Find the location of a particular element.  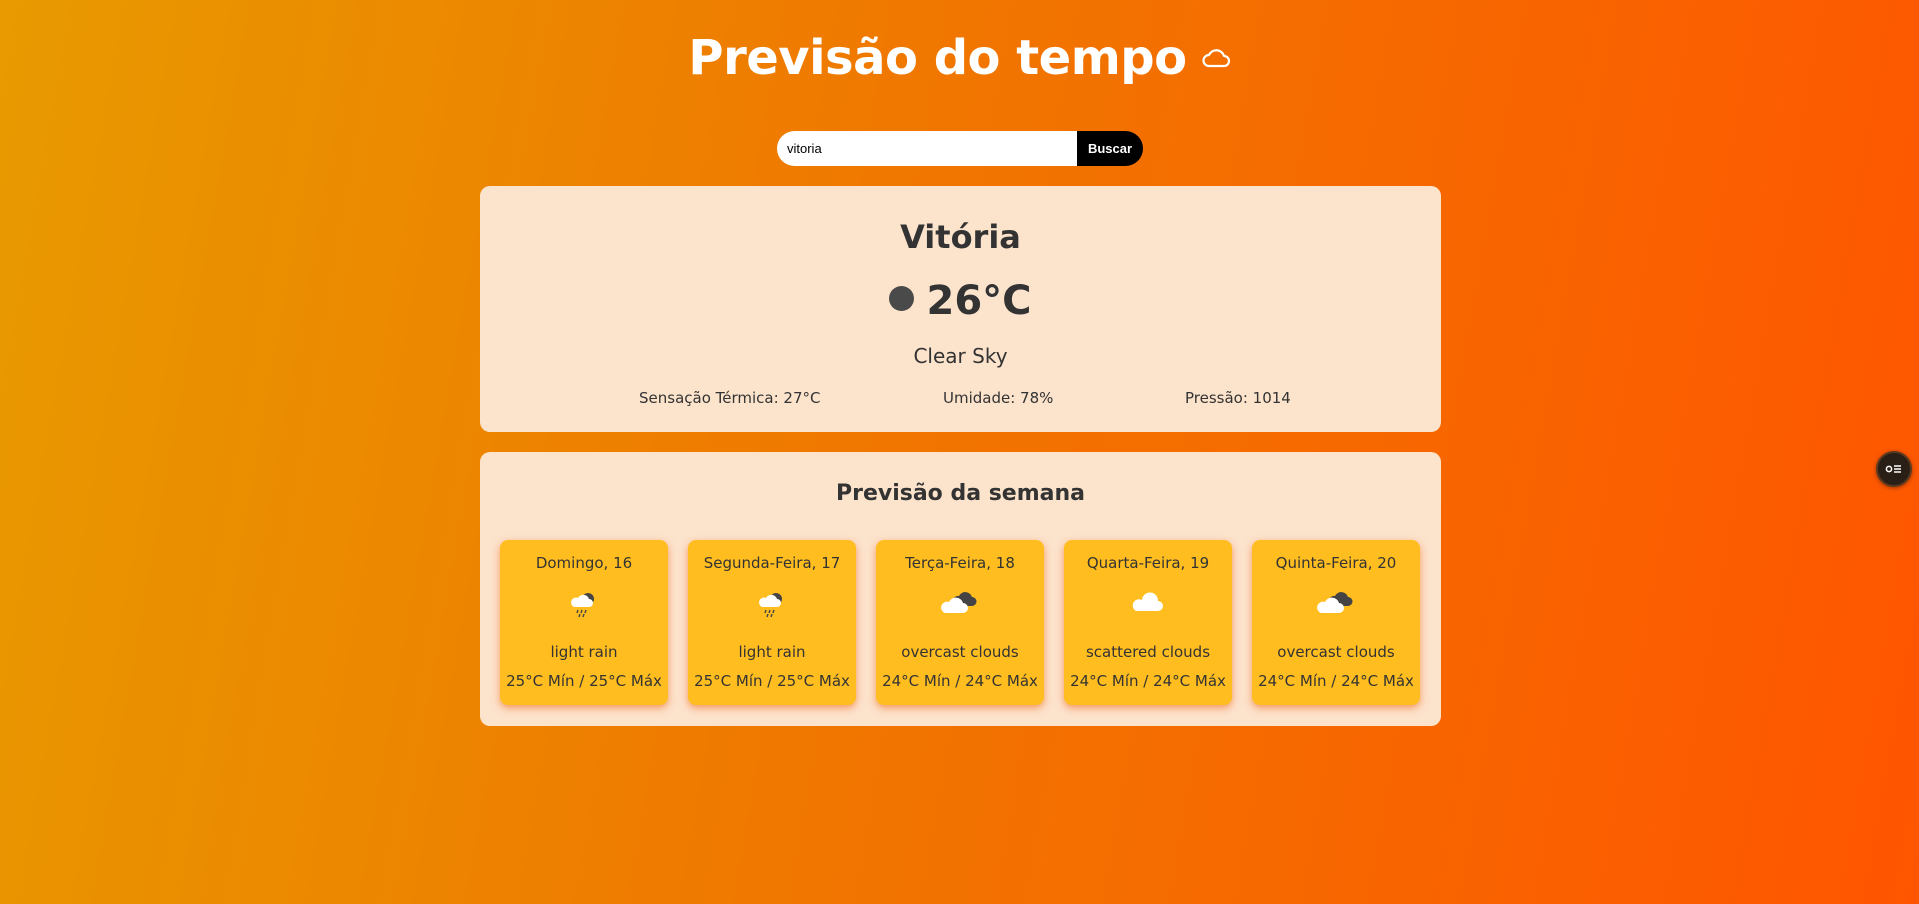

temperature-row: 26°C is located at coordinates (960, 301).